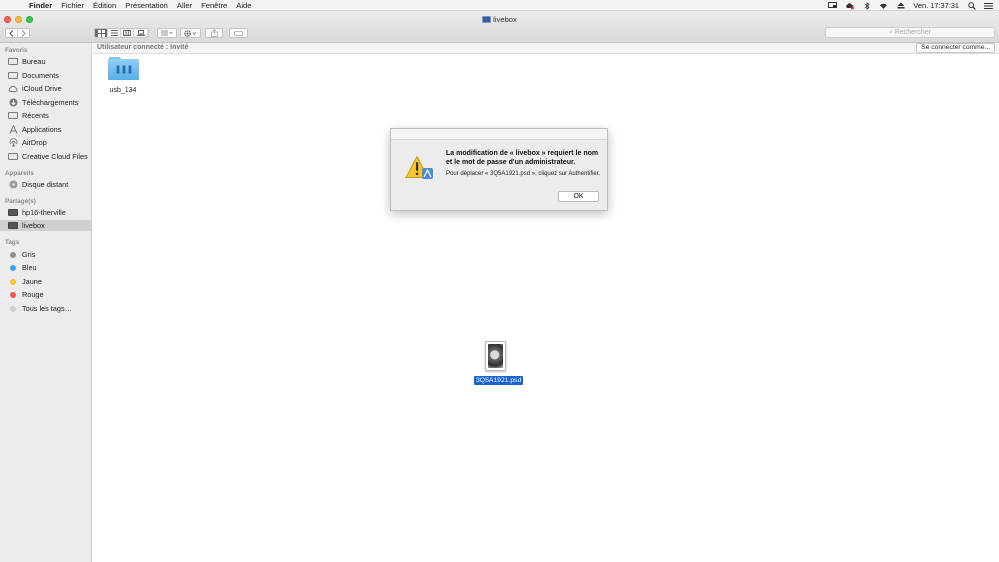 Image resolution: width=999 pixels, height=562 pixels. Describe the element at coordinates (13, 267) in the screenshot. I see `blue-tag-dot-icon` at that location.